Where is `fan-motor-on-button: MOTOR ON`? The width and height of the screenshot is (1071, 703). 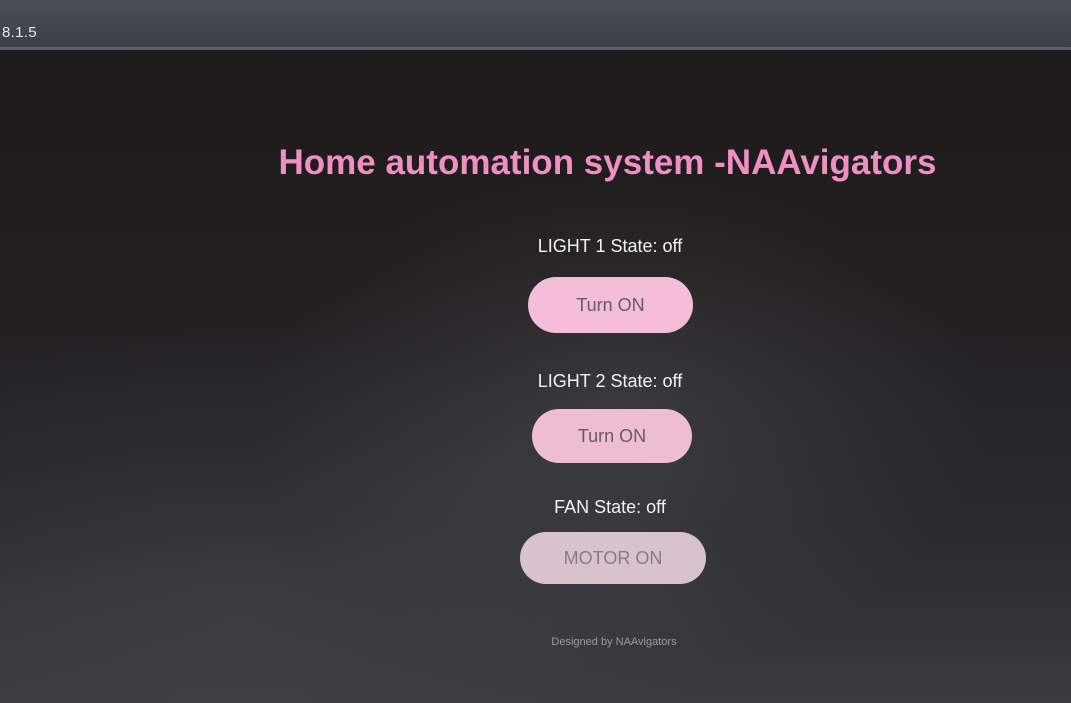
fan-motor-on-button: MOTOR ON is located at coordinates (613, 558).